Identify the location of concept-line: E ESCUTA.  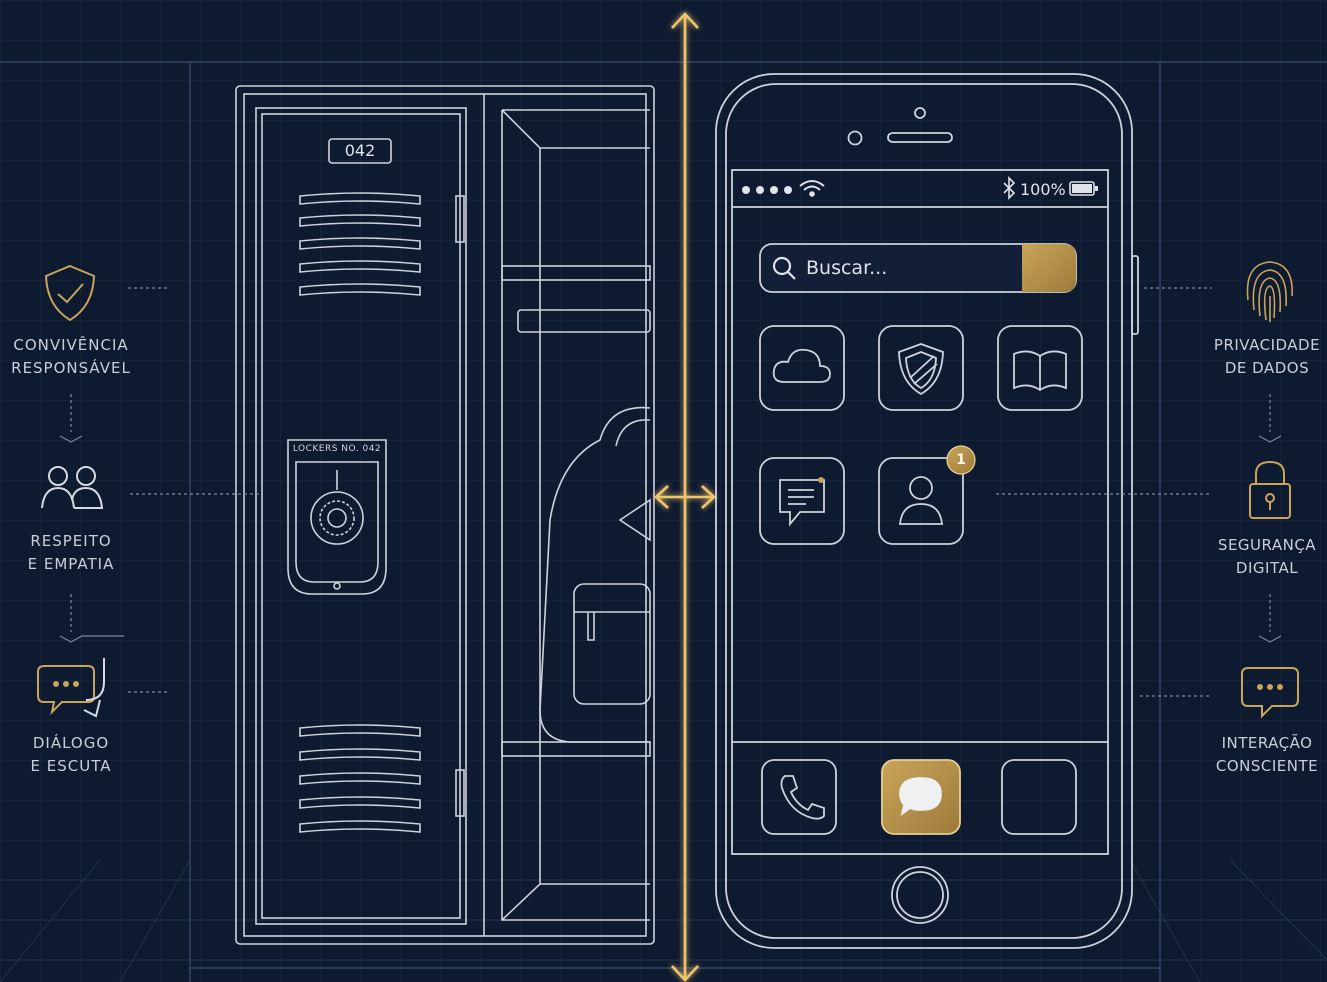
(71, 766).